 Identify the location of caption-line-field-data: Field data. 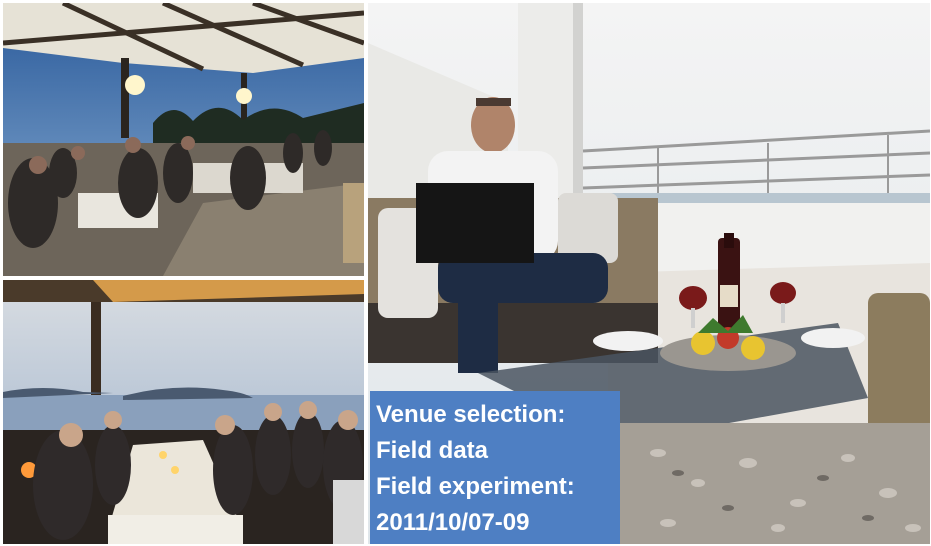
(432, 450).